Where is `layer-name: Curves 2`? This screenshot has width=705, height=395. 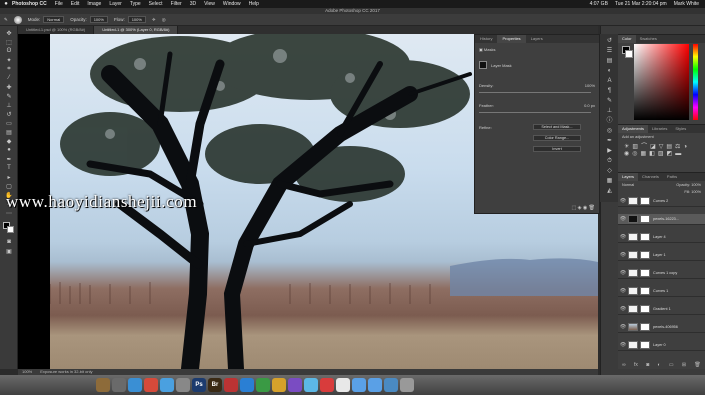 layer-name: Curves 2 is located at coordinates (660, 201).